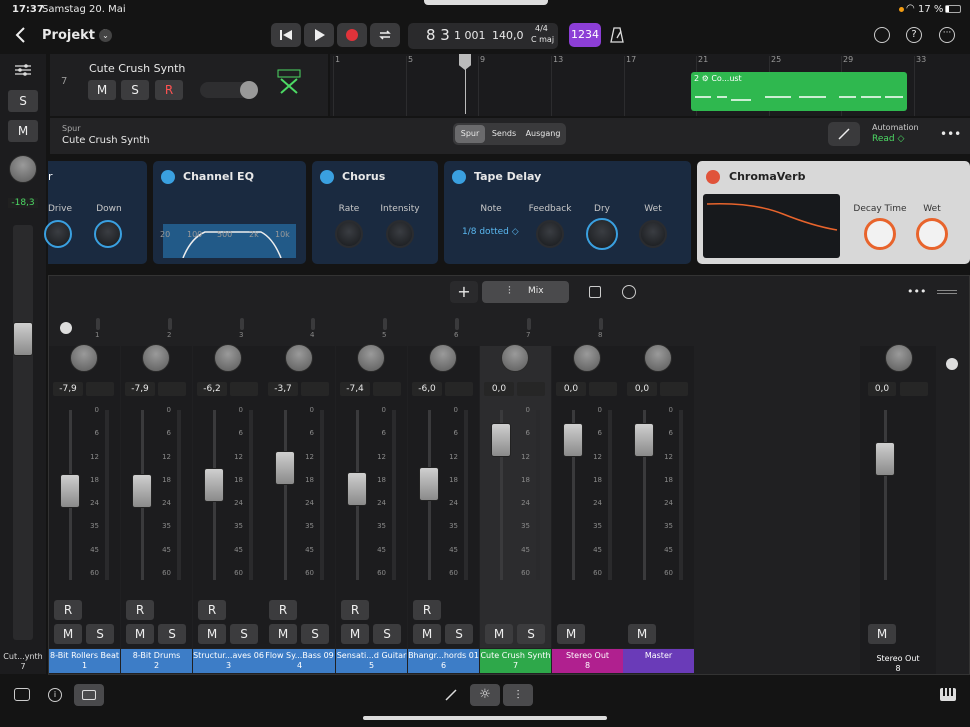 The image size is (970, 727). What do you see at coordinates (490, 232) in the screenshot?
I see `note-value-selector: 1/8 dotted ◇` at bounding box center [490, 232].